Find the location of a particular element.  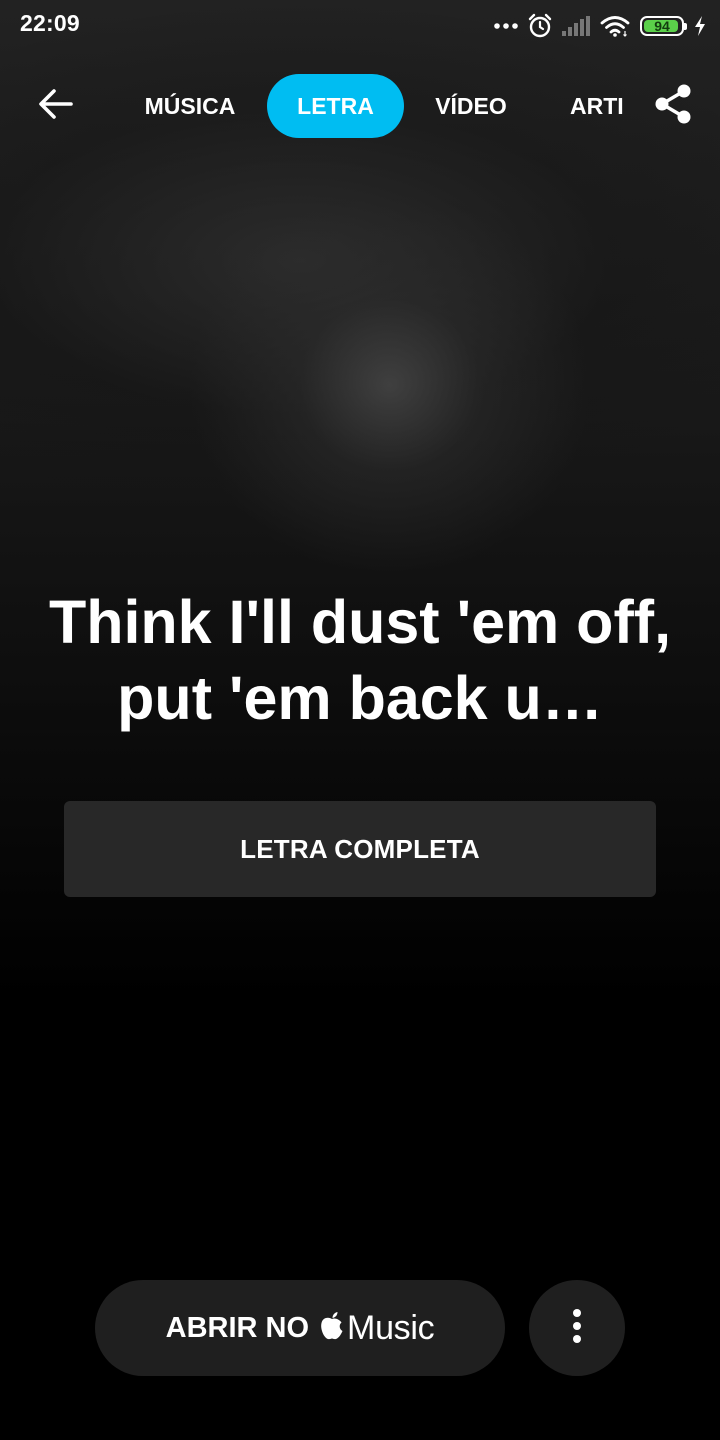

more-vertical-icon is located at coordinates (577, 1328).